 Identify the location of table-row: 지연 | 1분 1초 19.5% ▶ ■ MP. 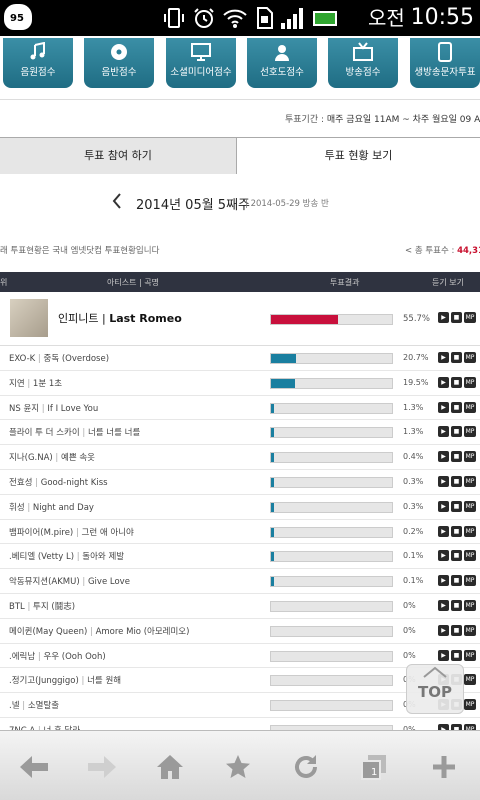
(240, 383).